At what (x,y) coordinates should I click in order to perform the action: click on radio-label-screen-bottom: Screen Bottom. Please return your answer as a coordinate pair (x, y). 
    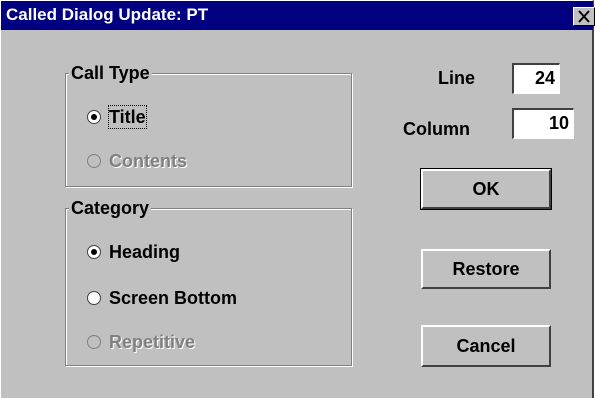
    Looking at the image, I should click on (173, 298).